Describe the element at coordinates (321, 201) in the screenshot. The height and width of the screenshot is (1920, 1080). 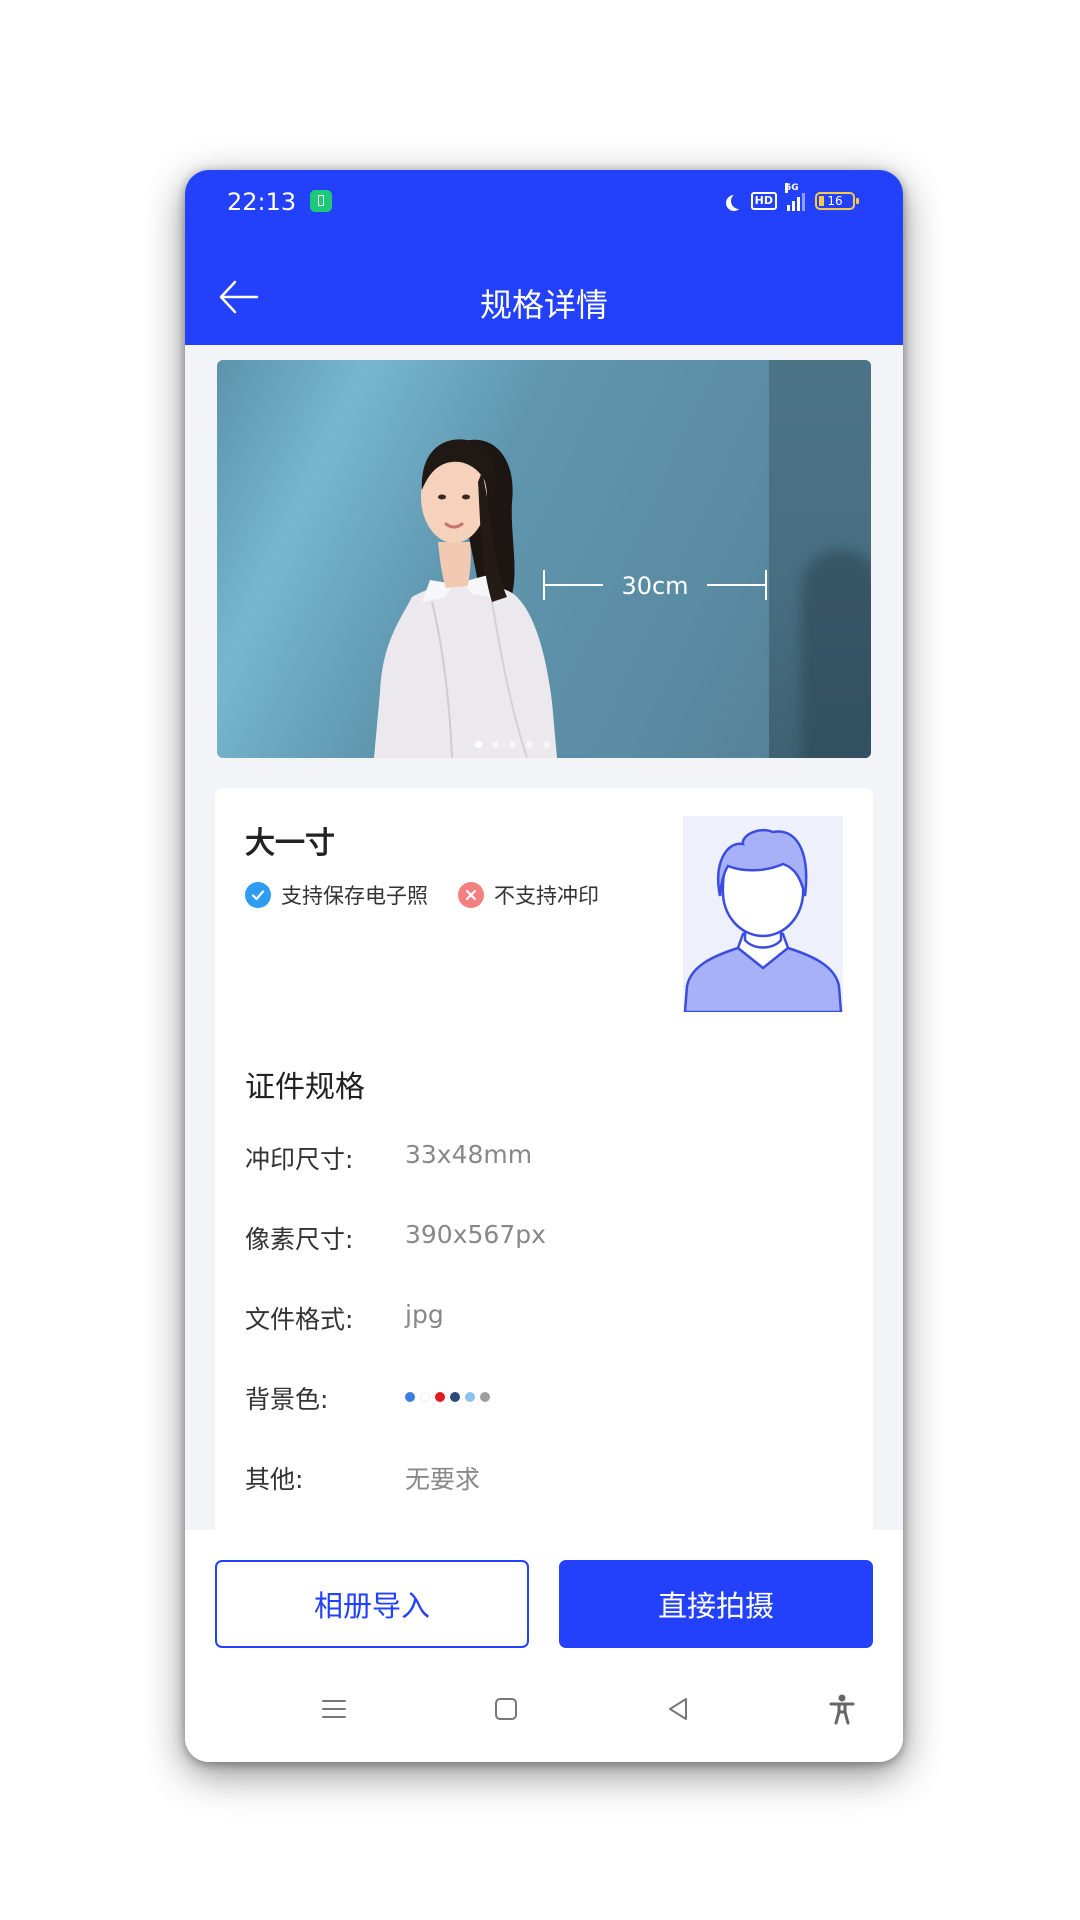
I see `battery-app-icon` at that location.